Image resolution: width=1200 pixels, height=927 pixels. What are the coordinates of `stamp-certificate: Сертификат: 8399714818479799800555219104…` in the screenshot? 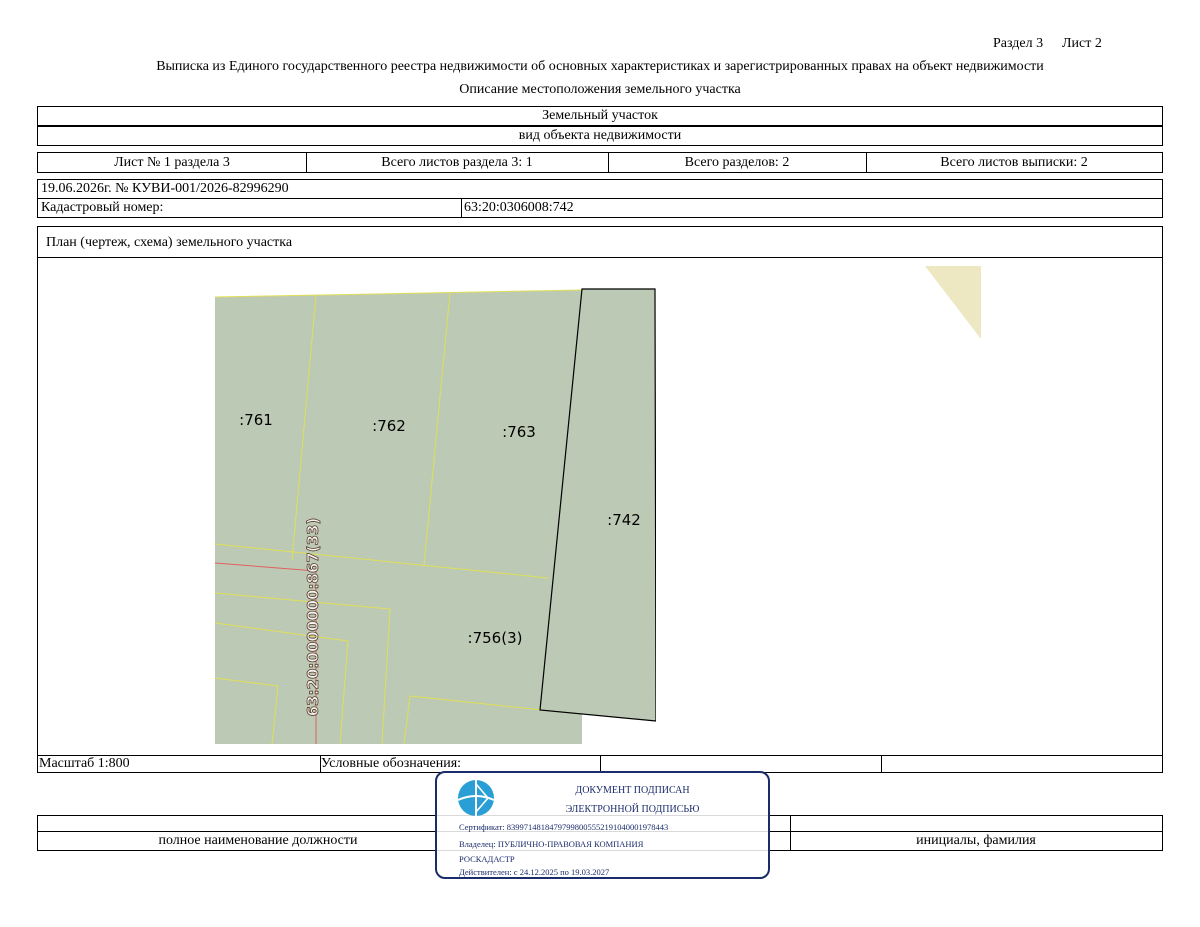 It's located at (564, 827).